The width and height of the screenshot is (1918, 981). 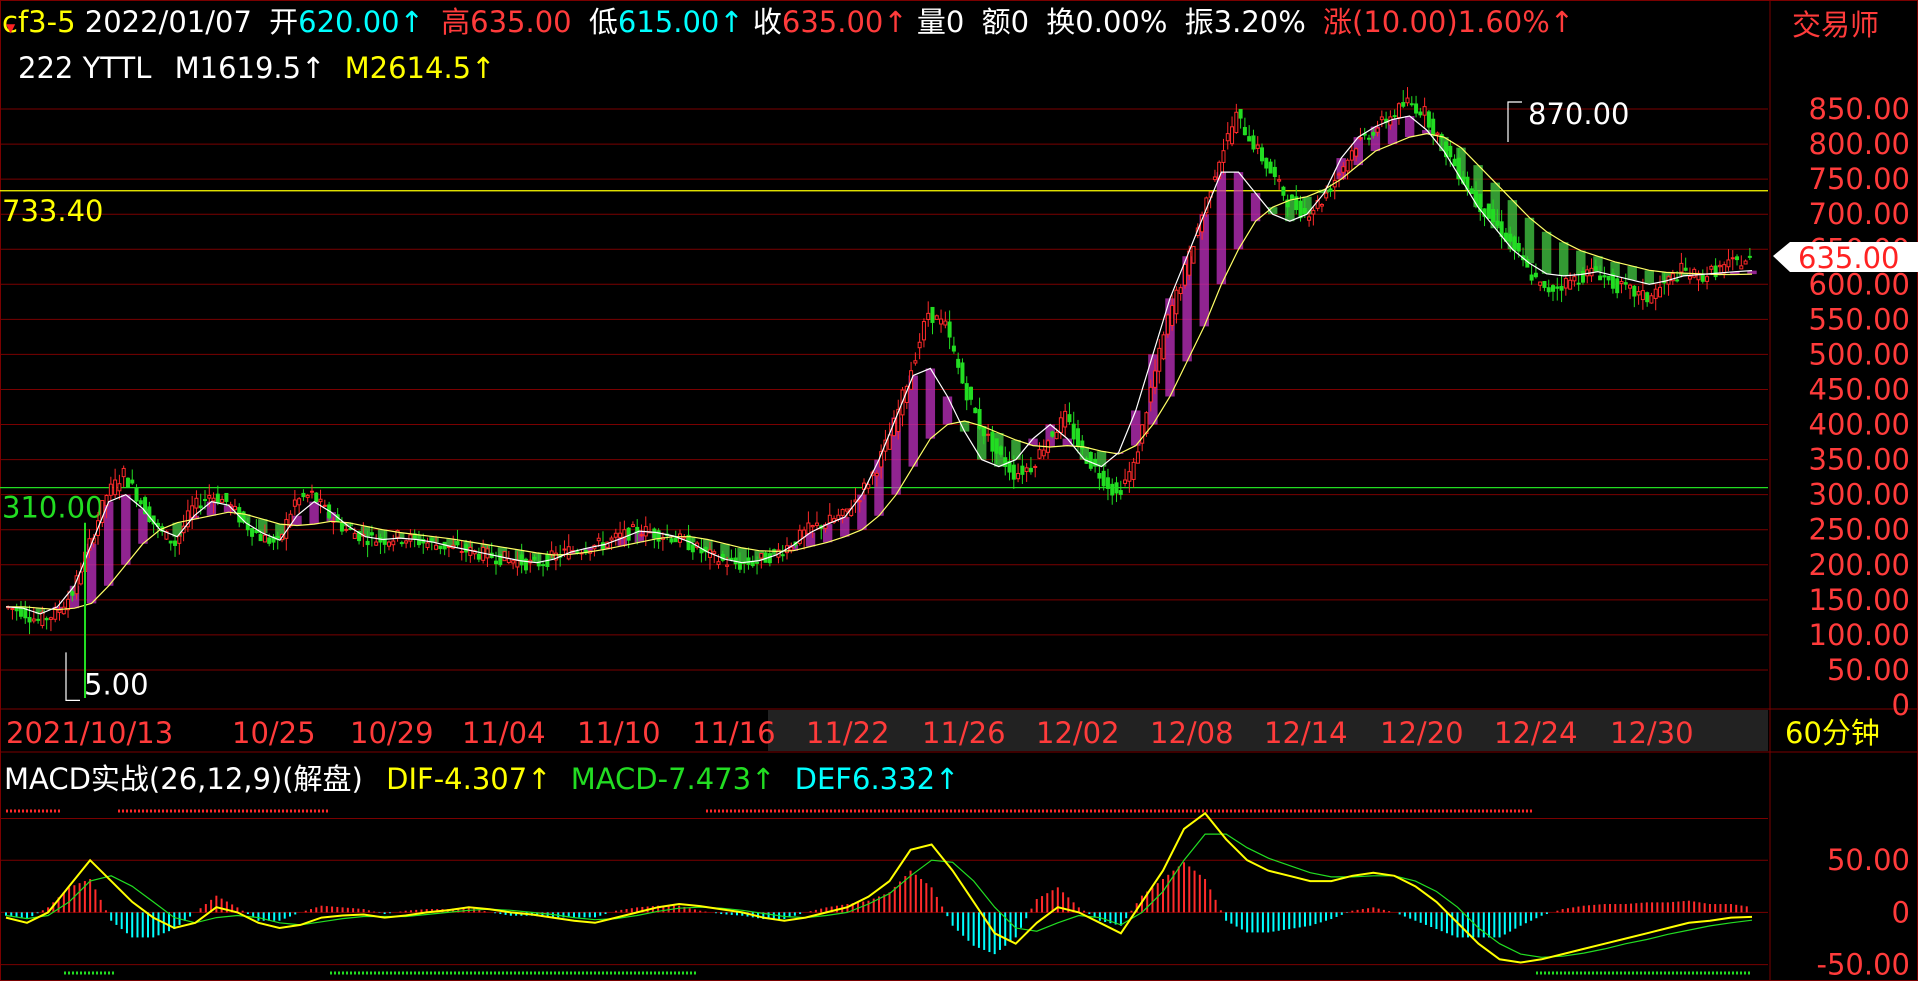 I want to click on change-value: (10.00)1.60%↑, so click(x=1463, y=22).